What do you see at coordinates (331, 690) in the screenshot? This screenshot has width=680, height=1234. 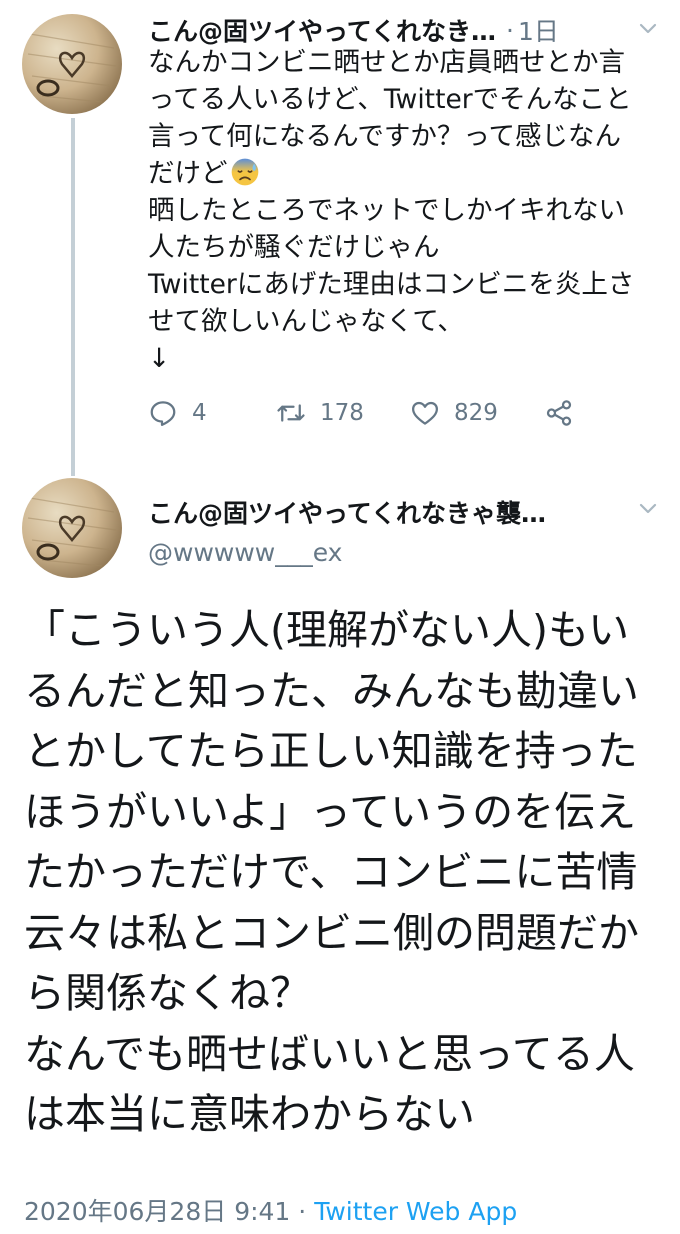 I see `text-line: るんだと知った、みんなも勘違い` at bounding box center [331, 690].